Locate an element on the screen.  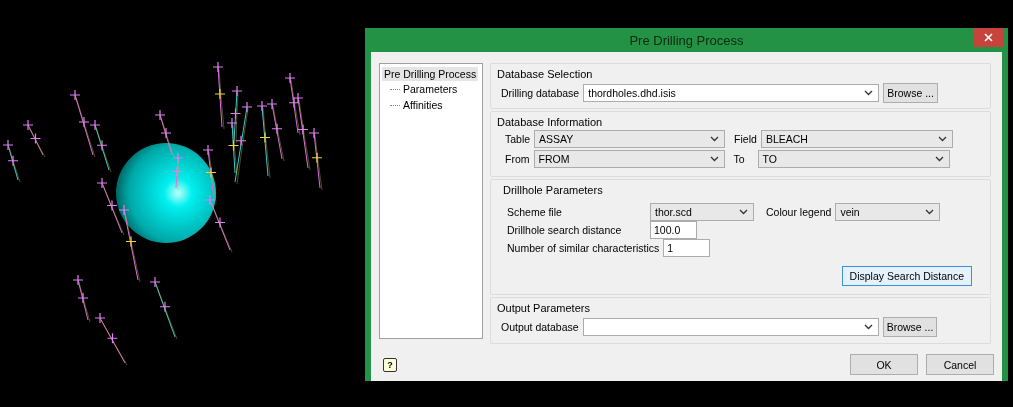
group-title: Database Selection is located at coordinates (545, 74).